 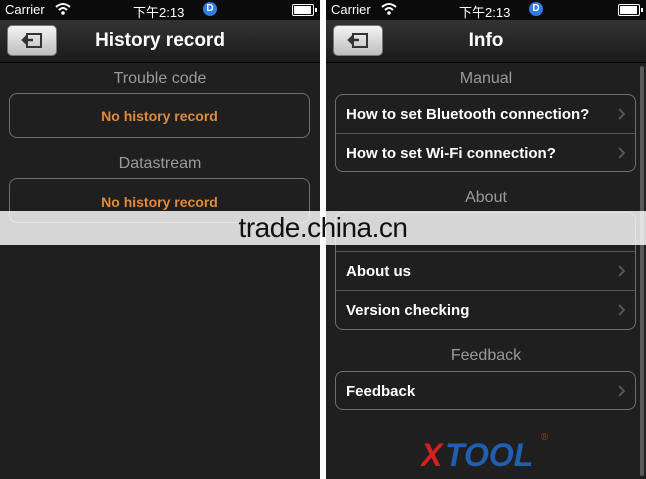 I want to click on logo-letters-tool: TOOL, so click(x=489, y=453).